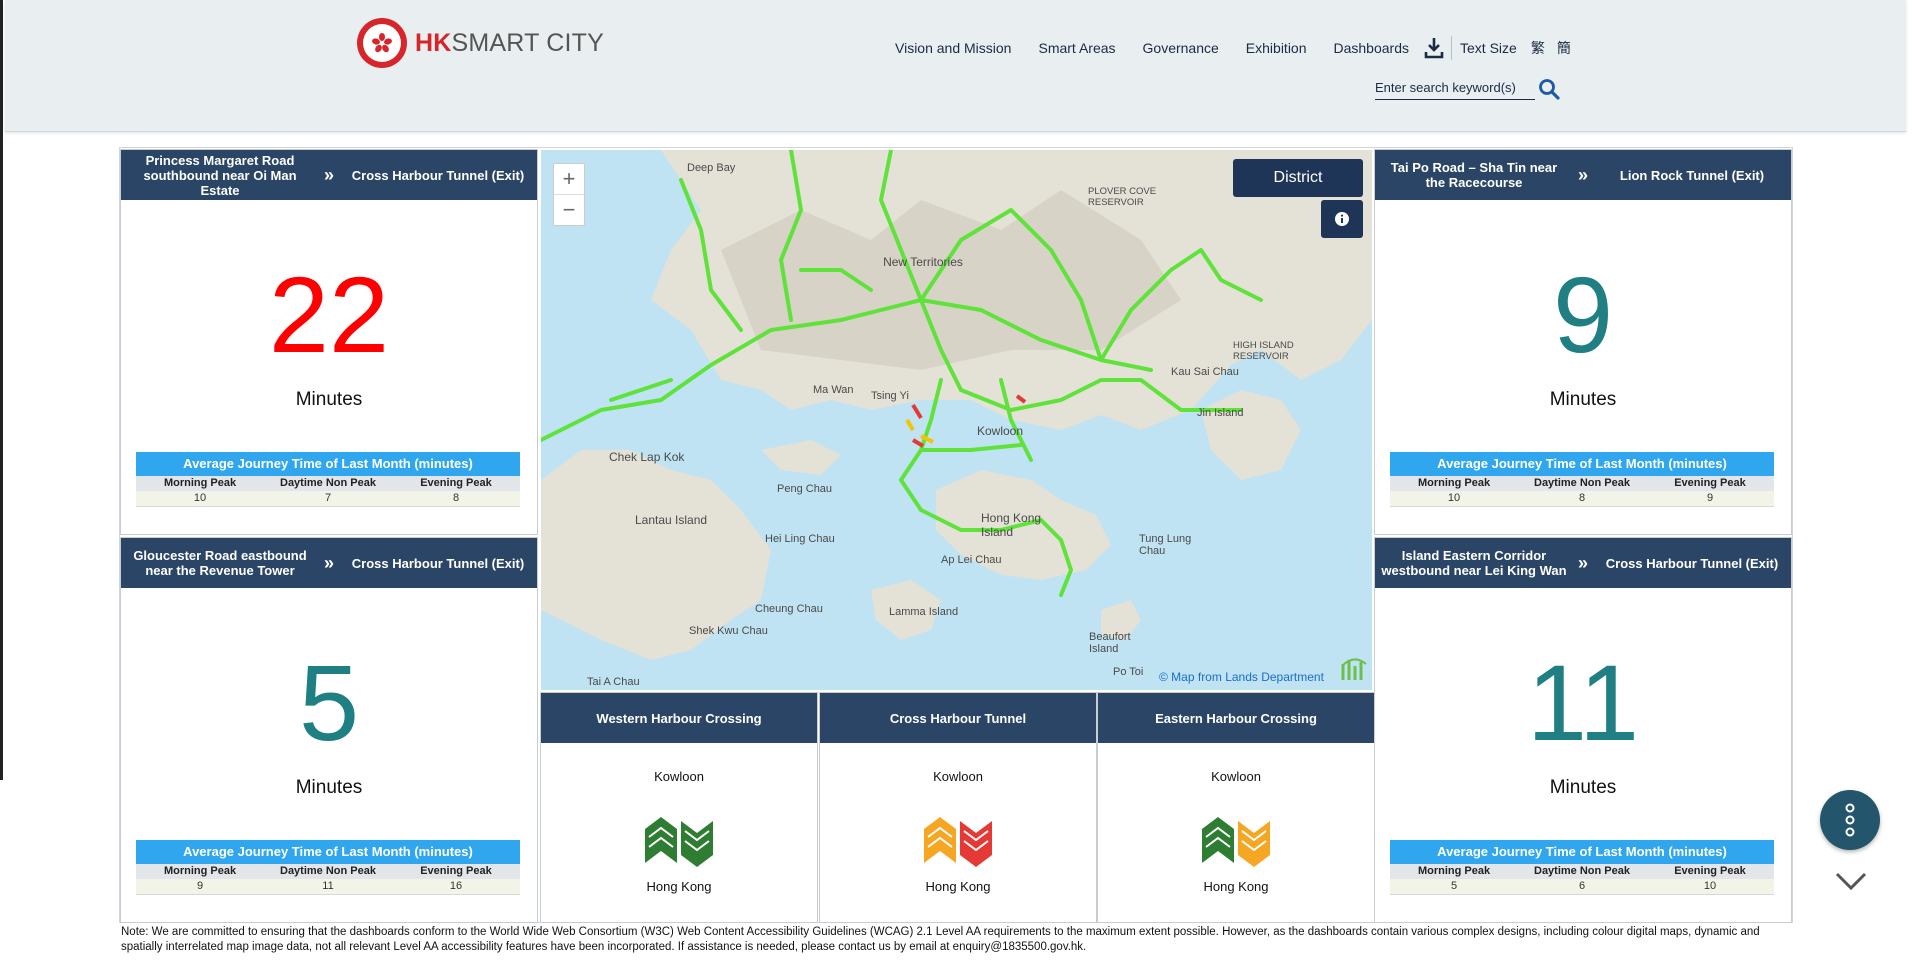  I want to click on map-label: Lamma Island, so click(924, 612).